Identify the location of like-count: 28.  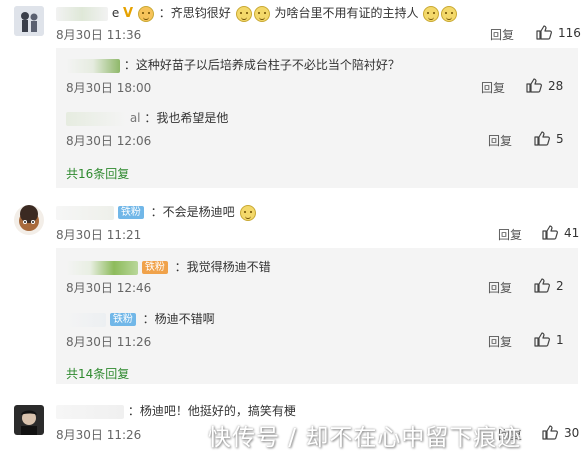
(556, 85).